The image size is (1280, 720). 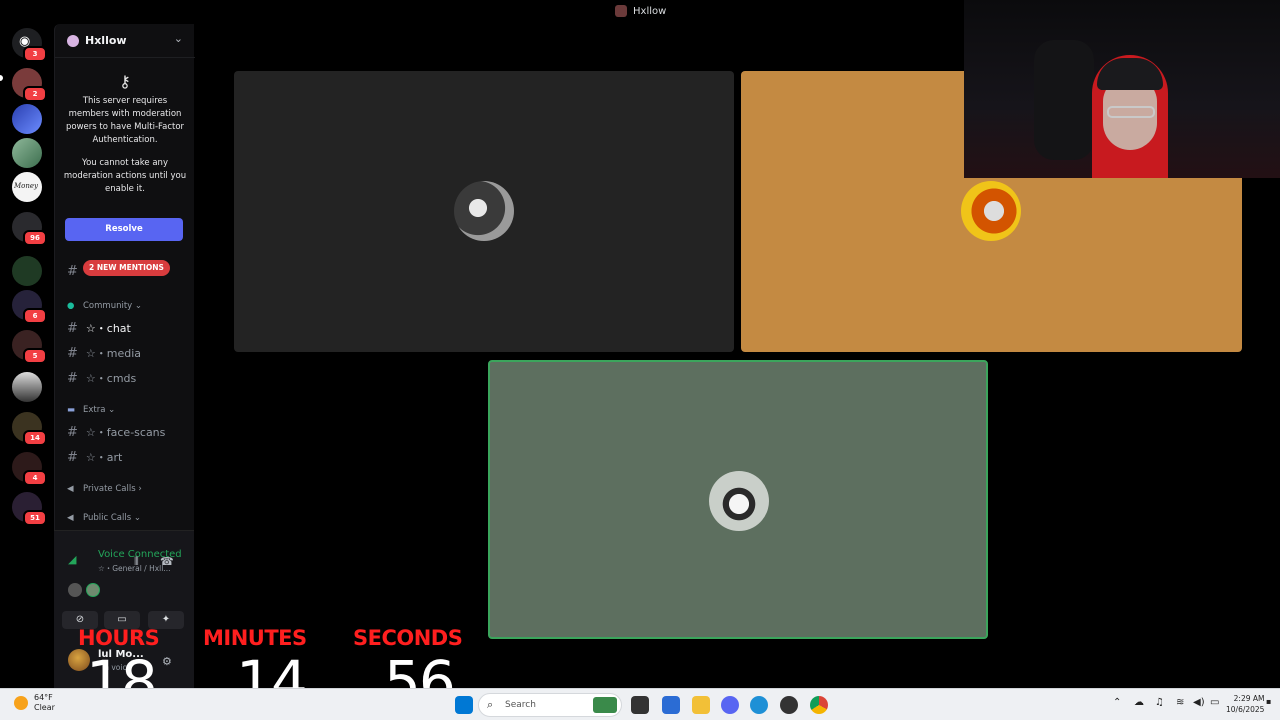 What do you see at coordinates (605, 705) in the screenshot?
I see `search-highlight-icon` at bounding box center [605, 705].